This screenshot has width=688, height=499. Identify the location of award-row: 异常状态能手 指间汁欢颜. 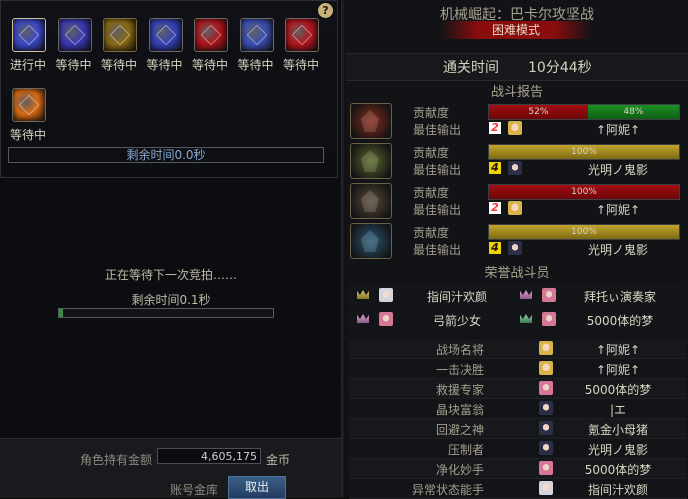
(518, 489).